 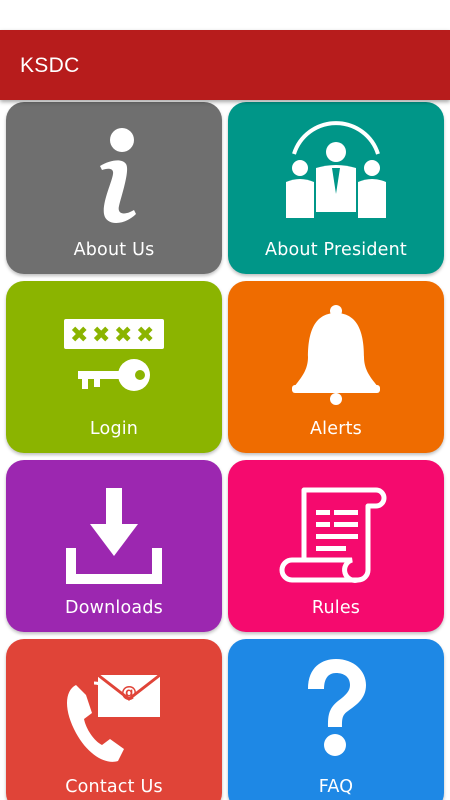 I want to click on login-label: Login, so click(x=114, y=429).